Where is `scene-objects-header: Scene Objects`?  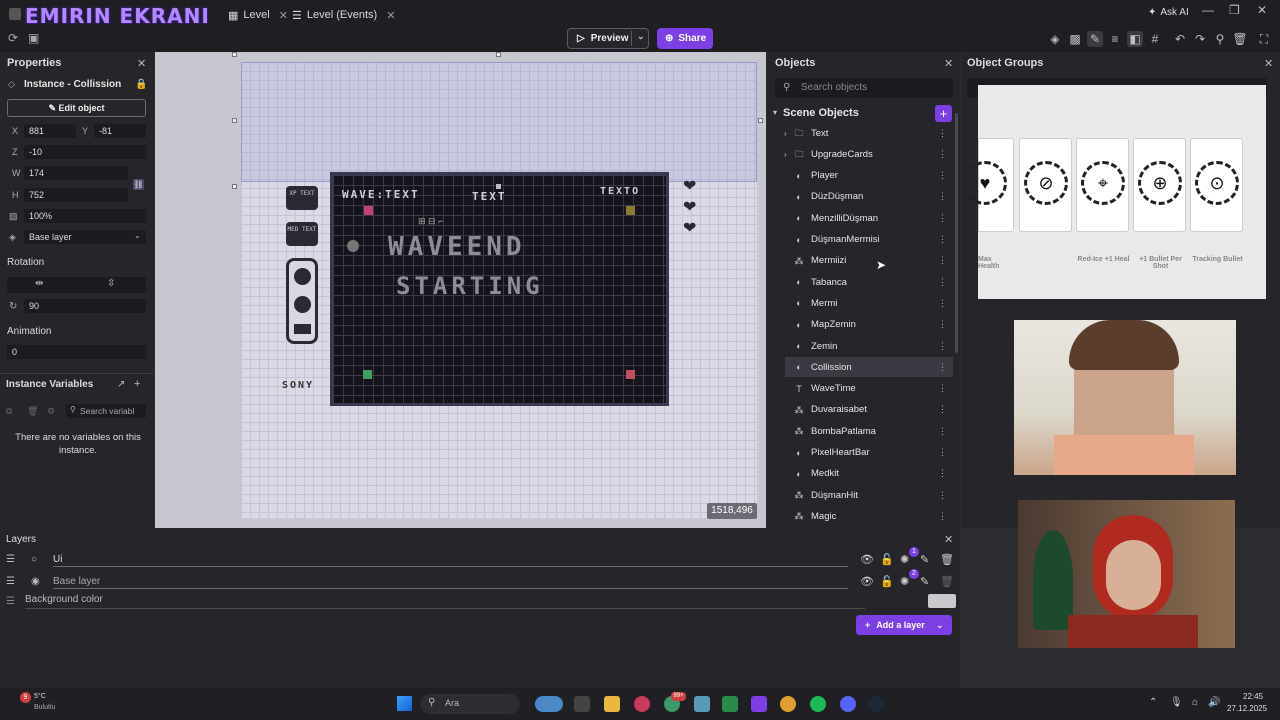 scene-objects-header: Scene Objects is located at coordinates (821, 113).